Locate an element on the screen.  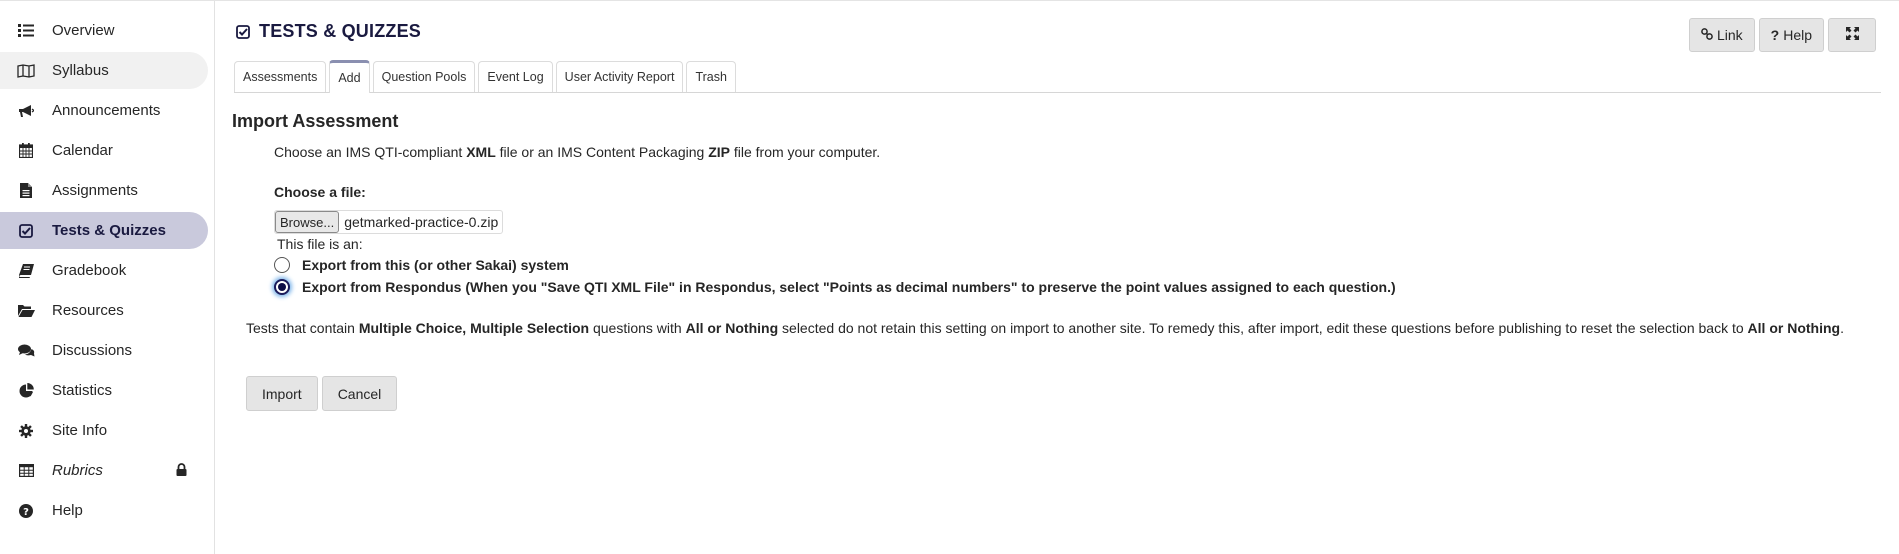
sidebar-item-statistics: Statistics is located at coordinates (104, 390).